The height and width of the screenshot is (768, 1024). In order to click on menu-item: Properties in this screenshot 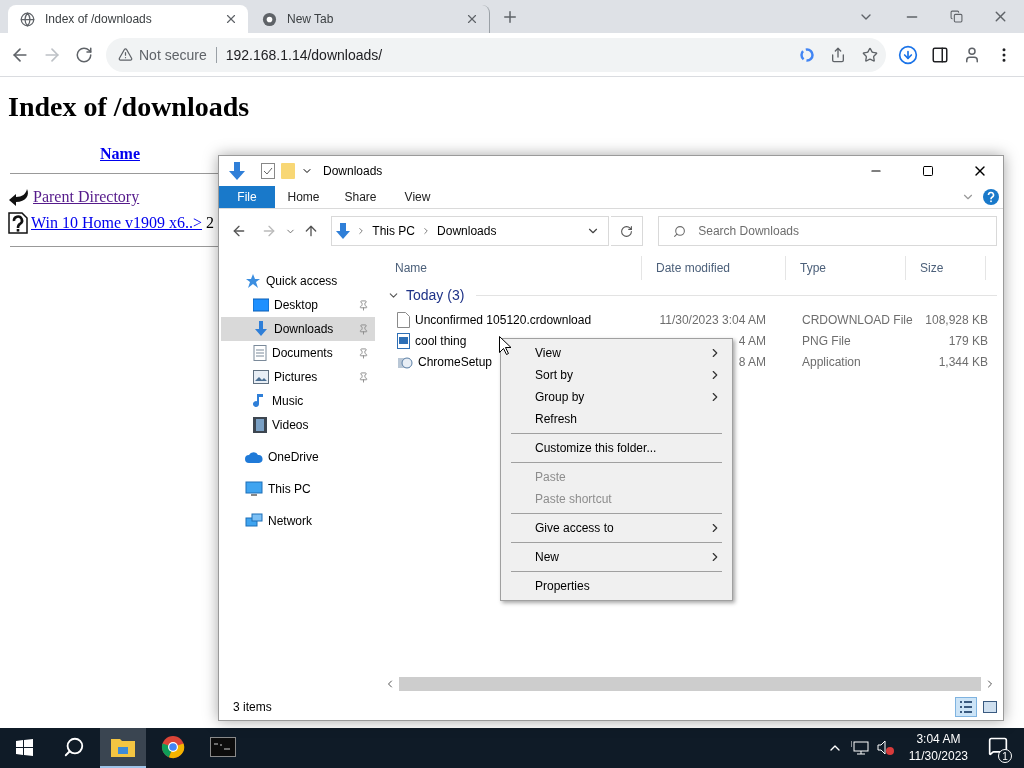, I will do `click(616, 586)`.